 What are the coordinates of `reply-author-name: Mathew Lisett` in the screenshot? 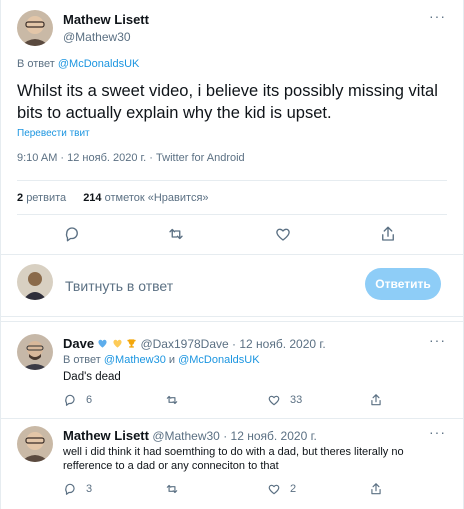 It's located at (106, 435).